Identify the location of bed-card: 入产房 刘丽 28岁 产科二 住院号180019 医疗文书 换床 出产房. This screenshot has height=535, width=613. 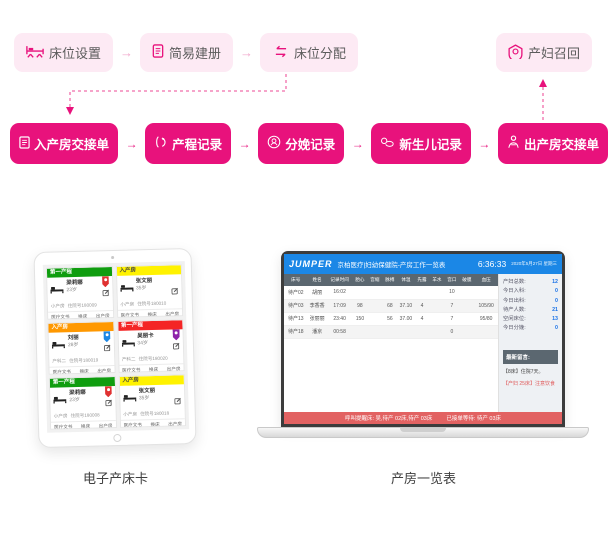
(81, 348).